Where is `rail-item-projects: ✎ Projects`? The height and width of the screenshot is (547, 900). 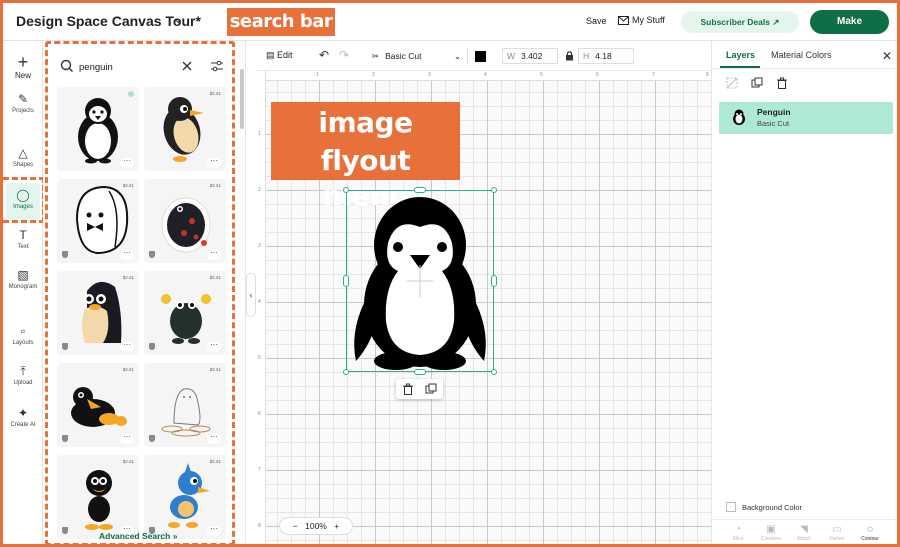 rail-item-projects: ✎ Projects is located at coordinates (23, 104).